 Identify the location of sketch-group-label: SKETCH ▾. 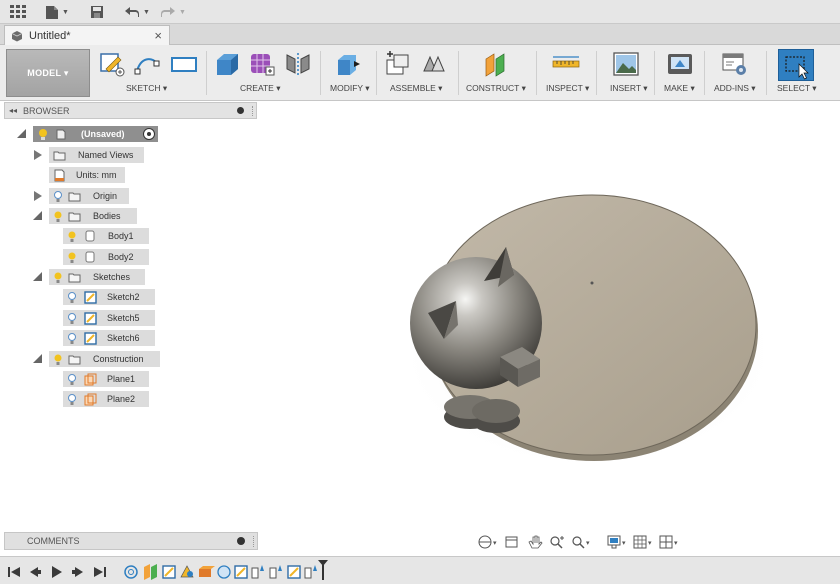
(146, 88).